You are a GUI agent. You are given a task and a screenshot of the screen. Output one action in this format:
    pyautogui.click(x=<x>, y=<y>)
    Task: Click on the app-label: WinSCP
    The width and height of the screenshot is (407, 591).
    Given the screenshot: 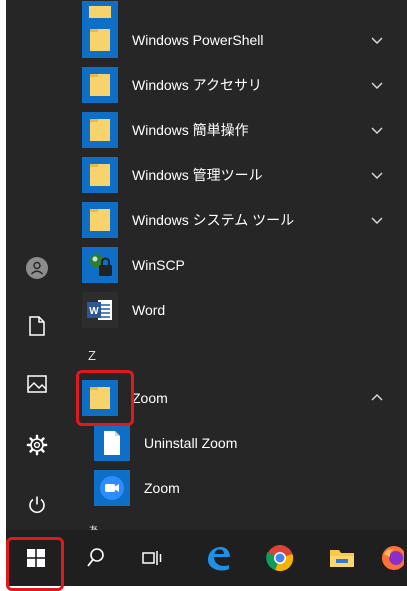 What is the action you would take?
    pyautogui.click(x=158, y=265)
    